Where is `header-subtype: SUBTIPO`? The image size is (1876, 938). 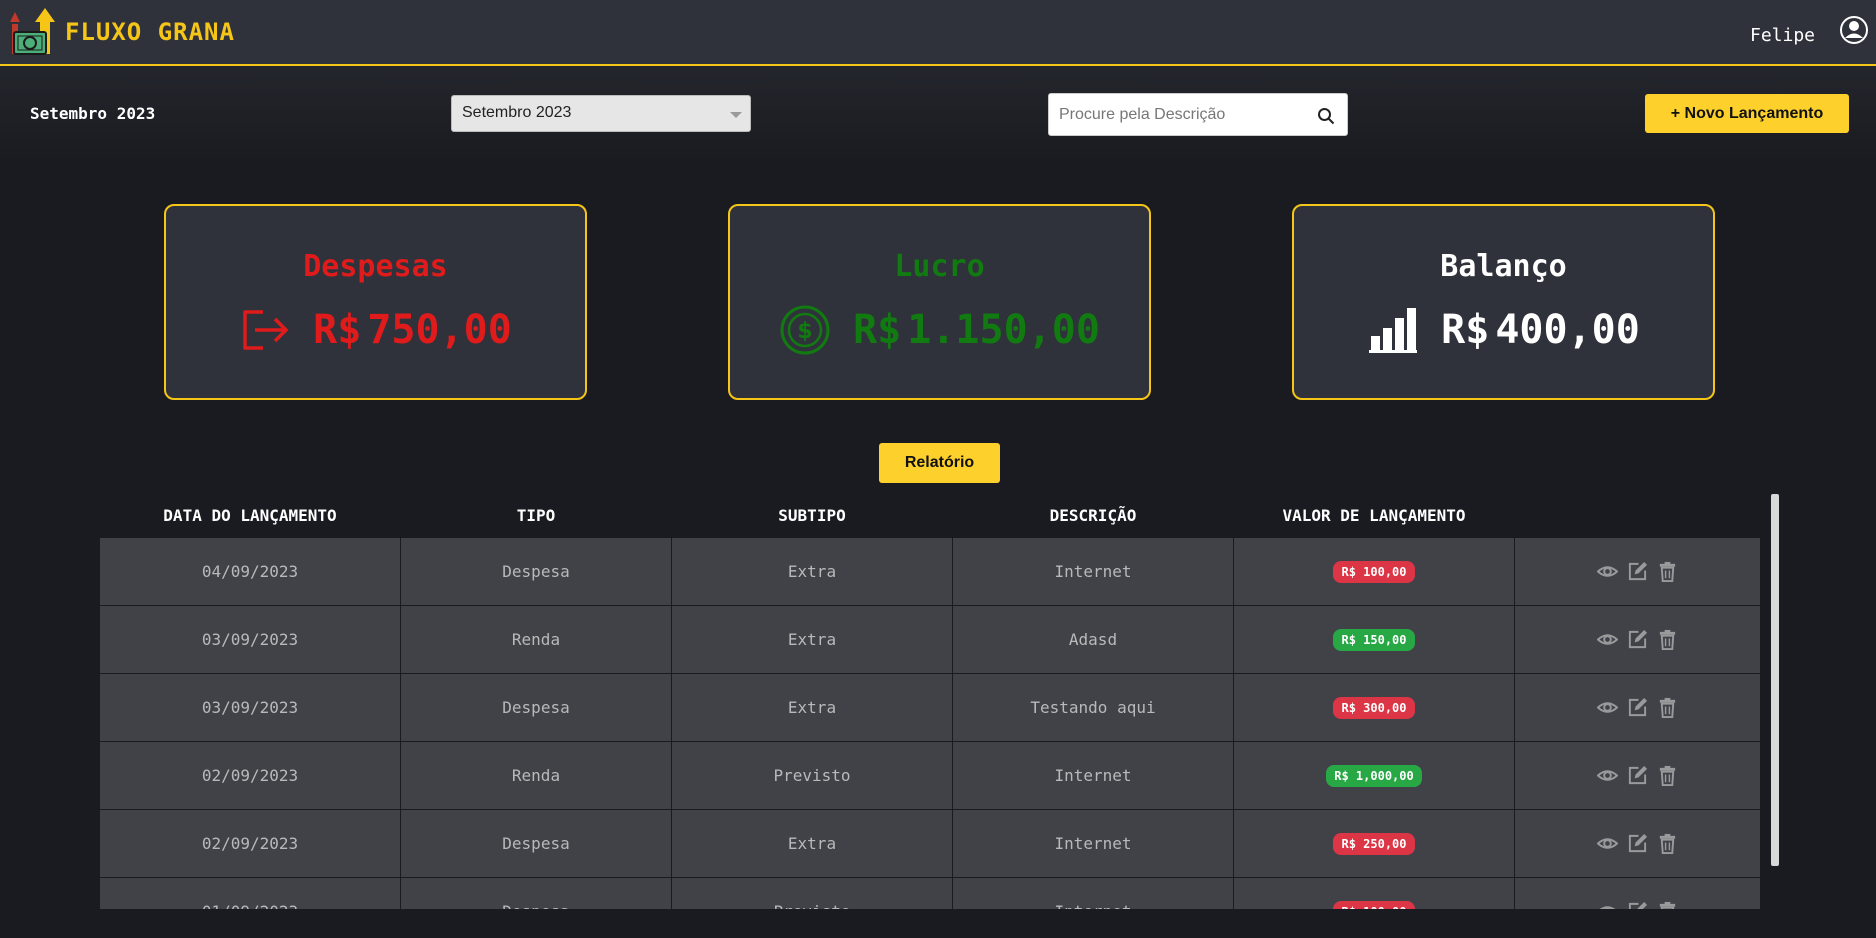
header-subtype: SUBTIPO is located at coordinates (812, 515).